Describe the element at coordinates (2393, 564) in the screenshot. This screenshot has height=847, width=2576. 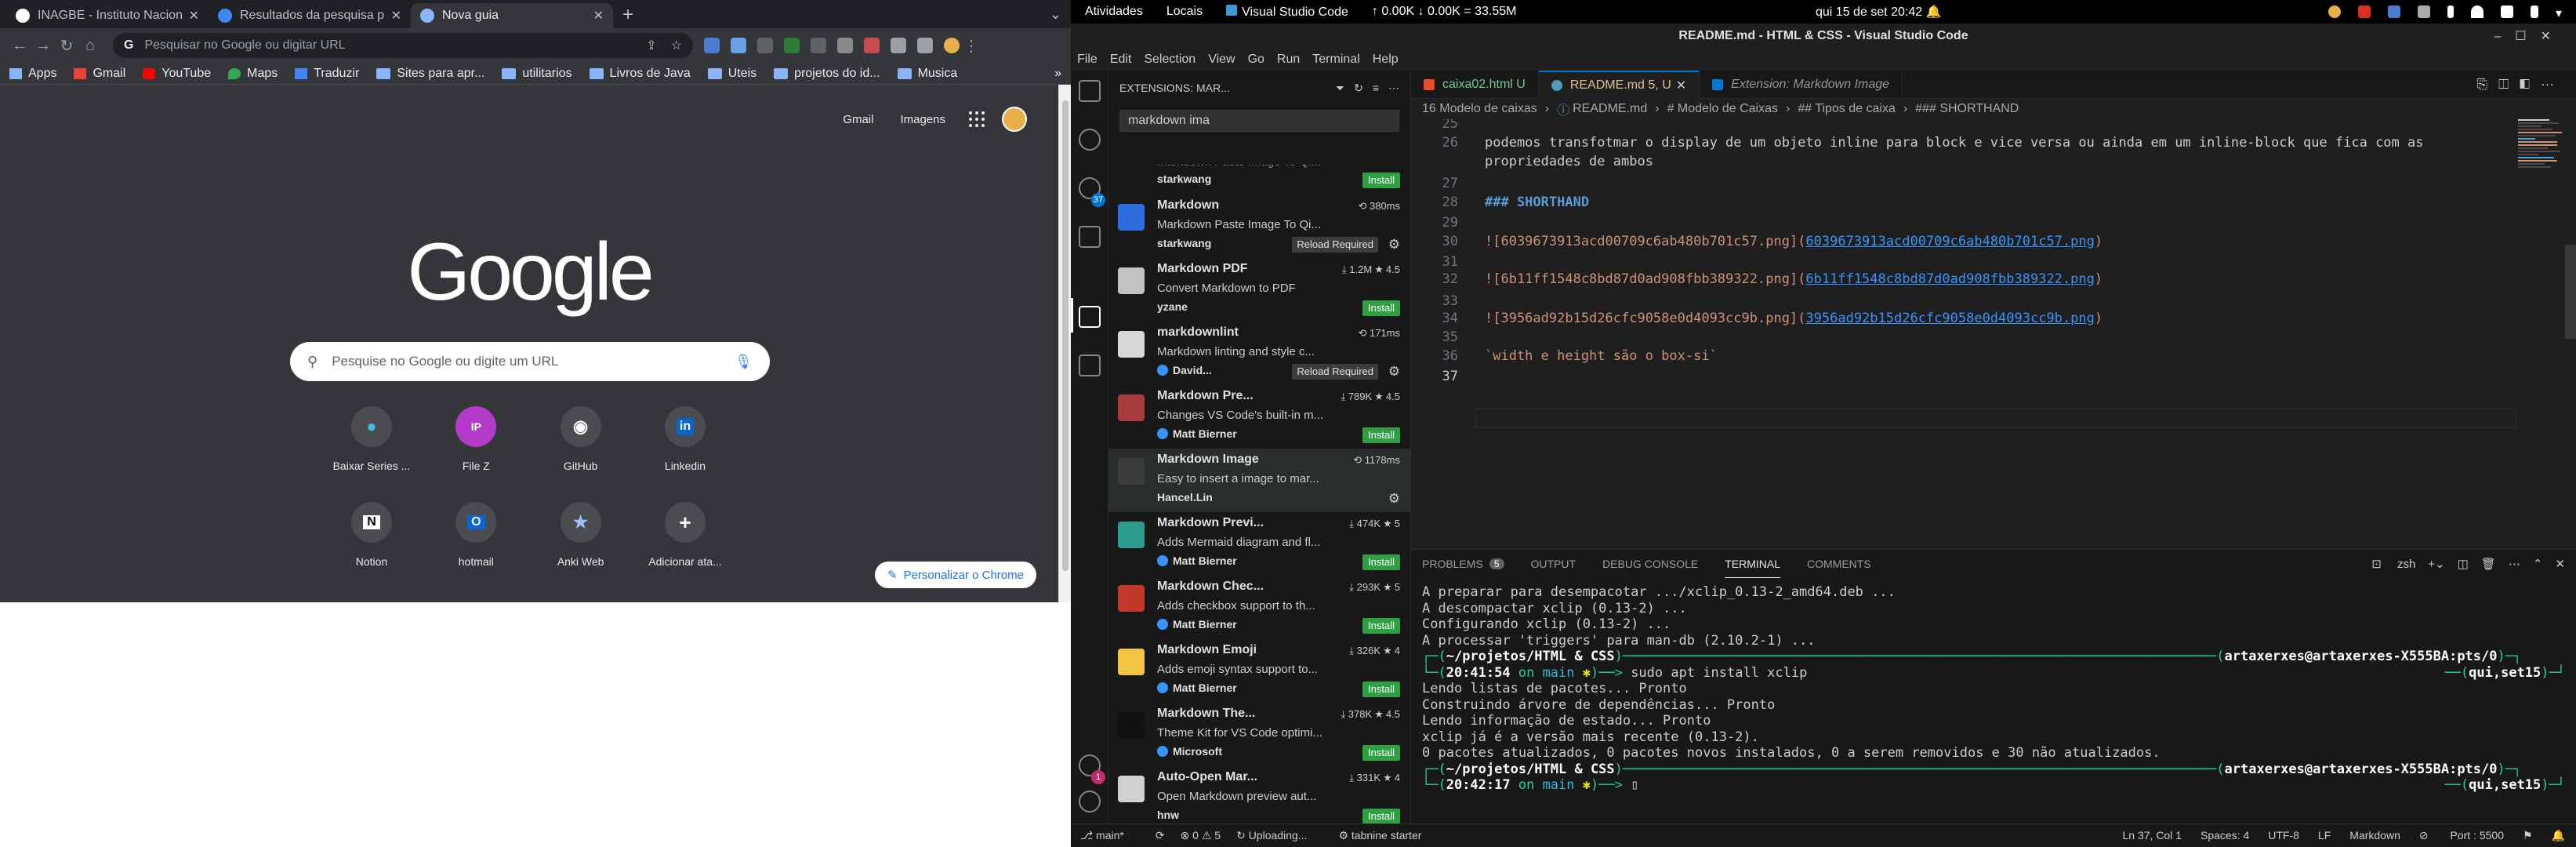
I see `terminal-shell-selector: ⊡ zsh` at that location.